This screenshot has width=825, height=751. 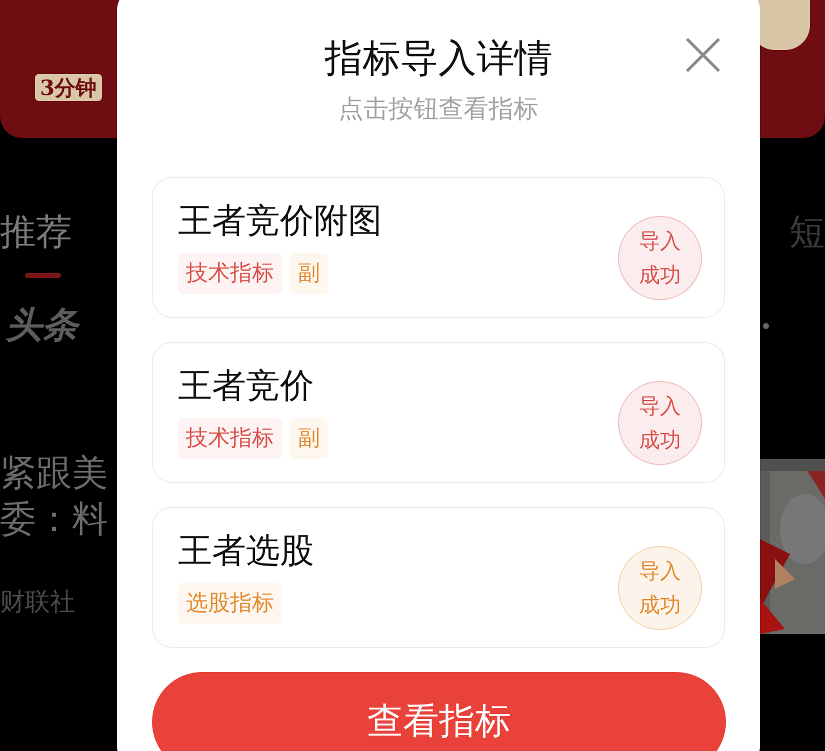 I want to click on indicator-card: 王者竞价附图 技术指标 副 导入成功, so click(x=438, y=247).